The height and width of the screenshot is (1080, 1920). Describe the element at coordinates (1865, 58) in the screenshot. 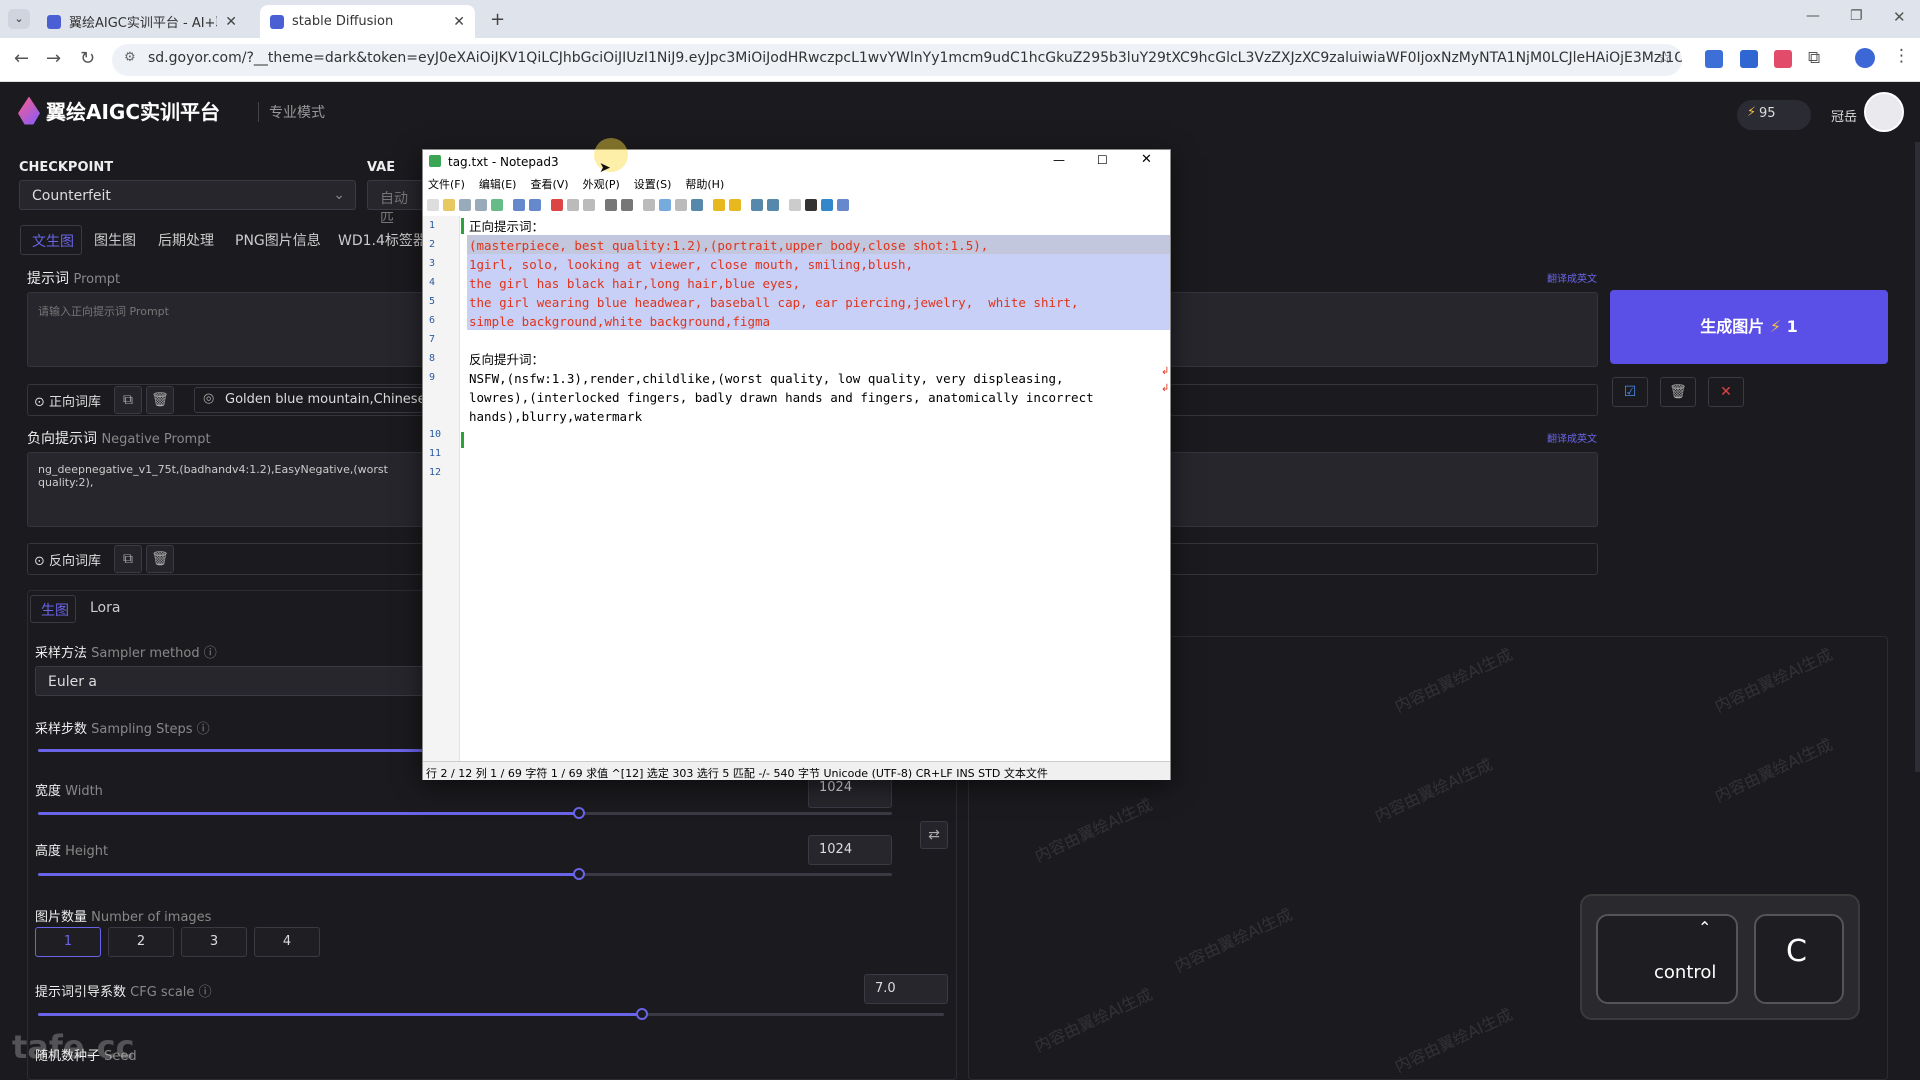

I see `profile-icon` at that location.